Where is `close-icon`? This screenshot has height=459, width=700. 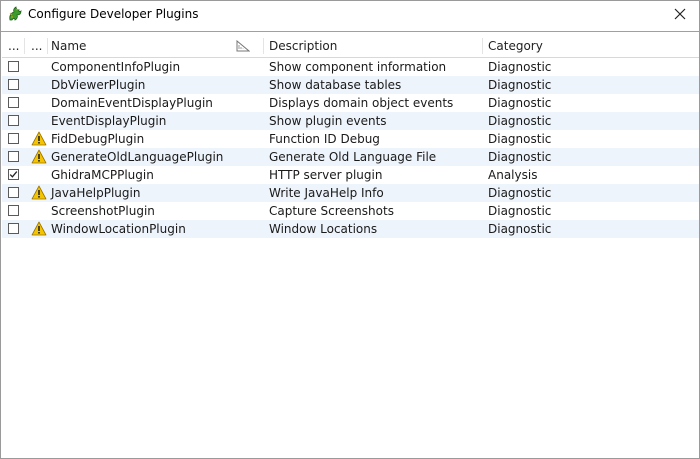 close-icon is located at coordinates (680, 14).